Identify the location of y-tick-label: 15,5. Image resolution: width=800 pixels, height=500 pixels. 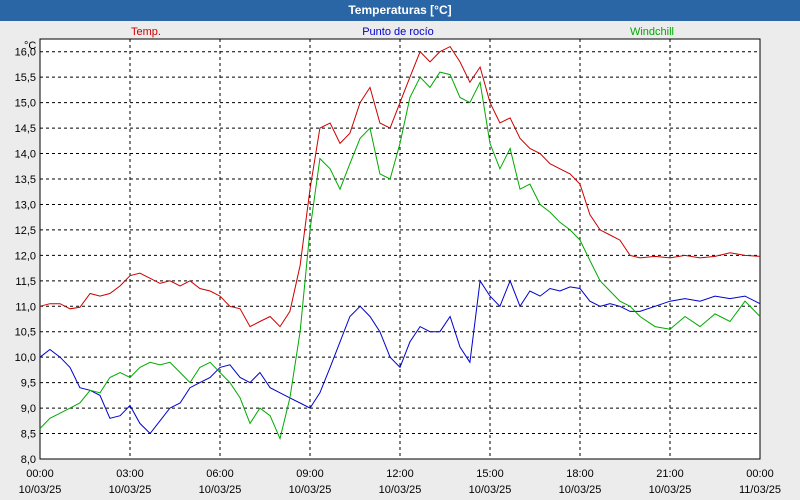
(25, 78).